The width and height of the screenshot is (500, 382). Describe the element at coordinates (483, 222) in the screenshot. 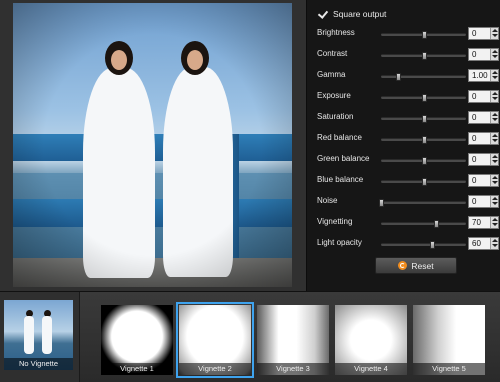

I see `value-spinbox: 70` at that location.